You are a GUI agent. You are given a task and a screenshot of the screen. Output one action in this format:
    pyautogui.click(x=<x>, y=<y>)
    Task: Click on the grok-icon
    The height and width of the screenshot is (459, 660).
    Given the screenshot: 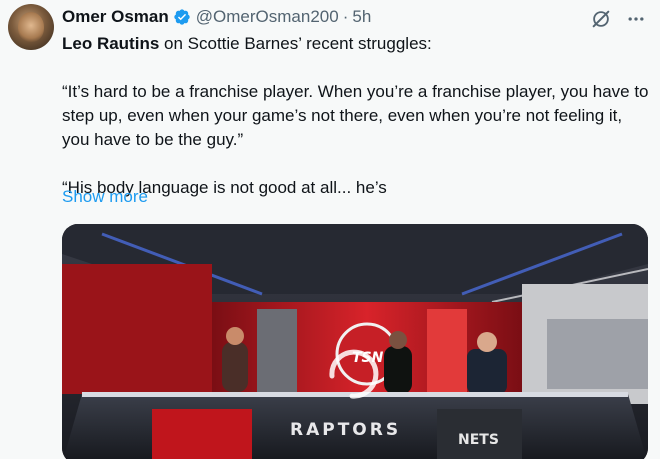 What is the action you would take?
    pyautogui.click(x=601, y=19)
    